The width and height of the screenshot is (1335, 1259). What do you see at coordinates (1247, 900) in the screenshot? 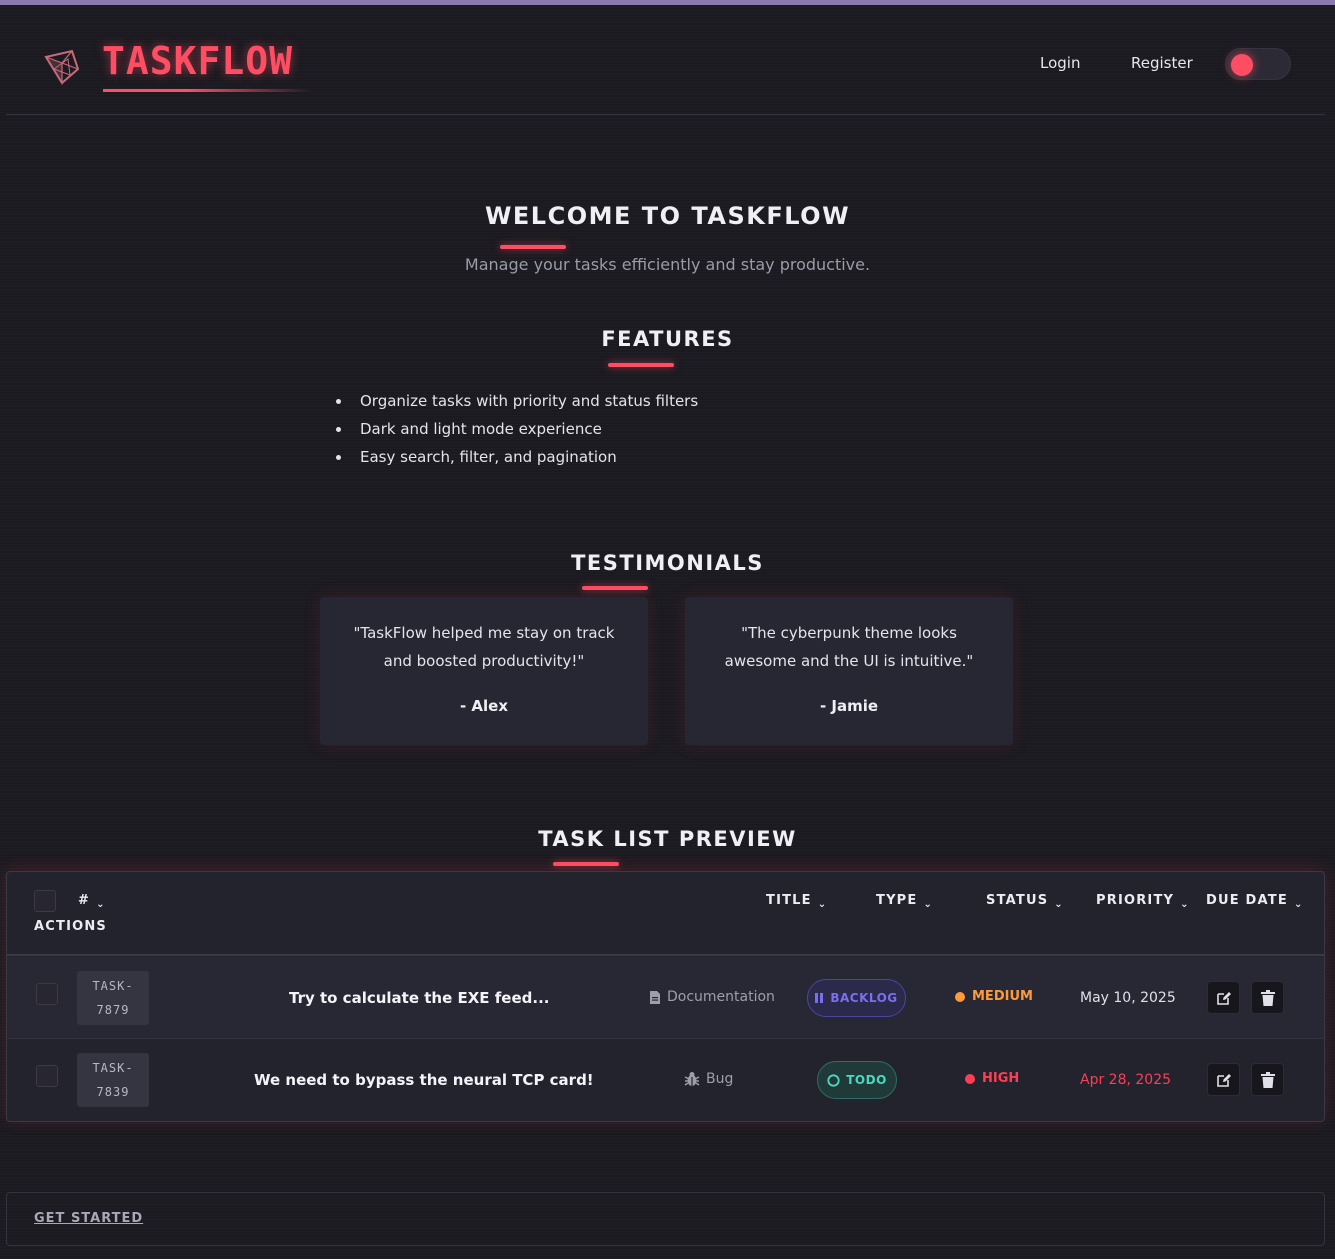
I see `column-header-due-date-label: DUE DATE` at bounding box center [1247, 900].